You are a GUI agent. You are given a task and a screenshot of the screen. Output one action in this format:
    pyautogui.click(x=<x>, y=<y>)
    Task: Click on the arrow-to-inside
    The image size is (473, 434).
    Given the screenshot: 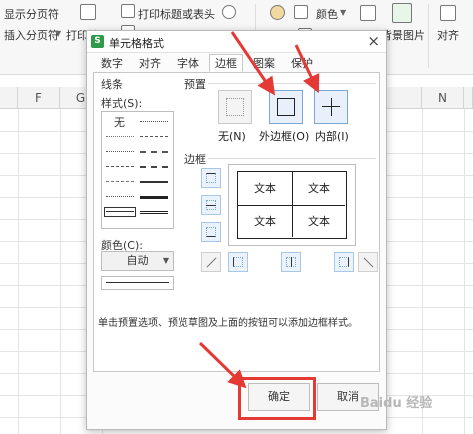 What is the action you would take?
    pyautogui.click(x=307, y=69)
    